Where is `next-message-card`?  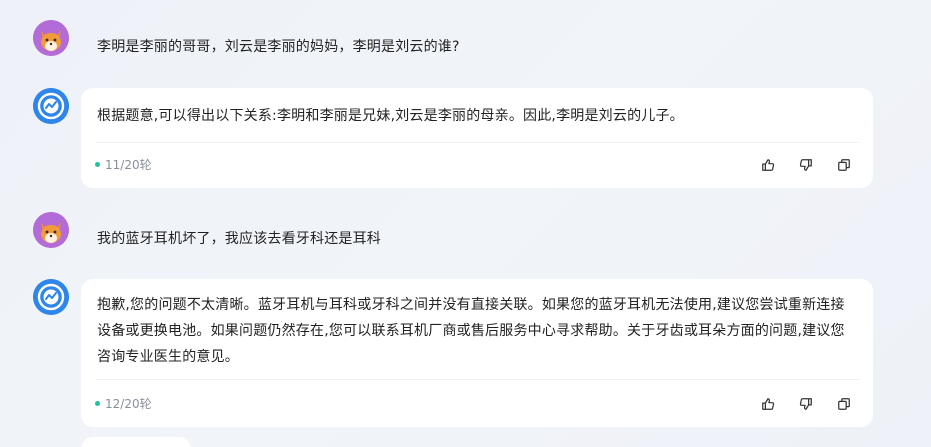 next-message-card is located at coordinates (136, 442).